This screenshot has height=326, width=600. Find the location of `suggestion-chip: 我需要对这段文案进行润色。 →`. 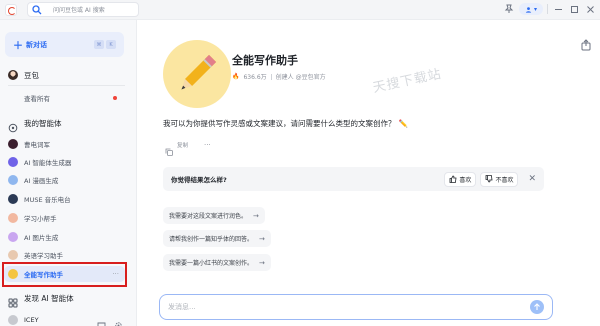

suggestion-chip: 我需要对这段文案进行润色。 → is located at coordinates (214, 215).